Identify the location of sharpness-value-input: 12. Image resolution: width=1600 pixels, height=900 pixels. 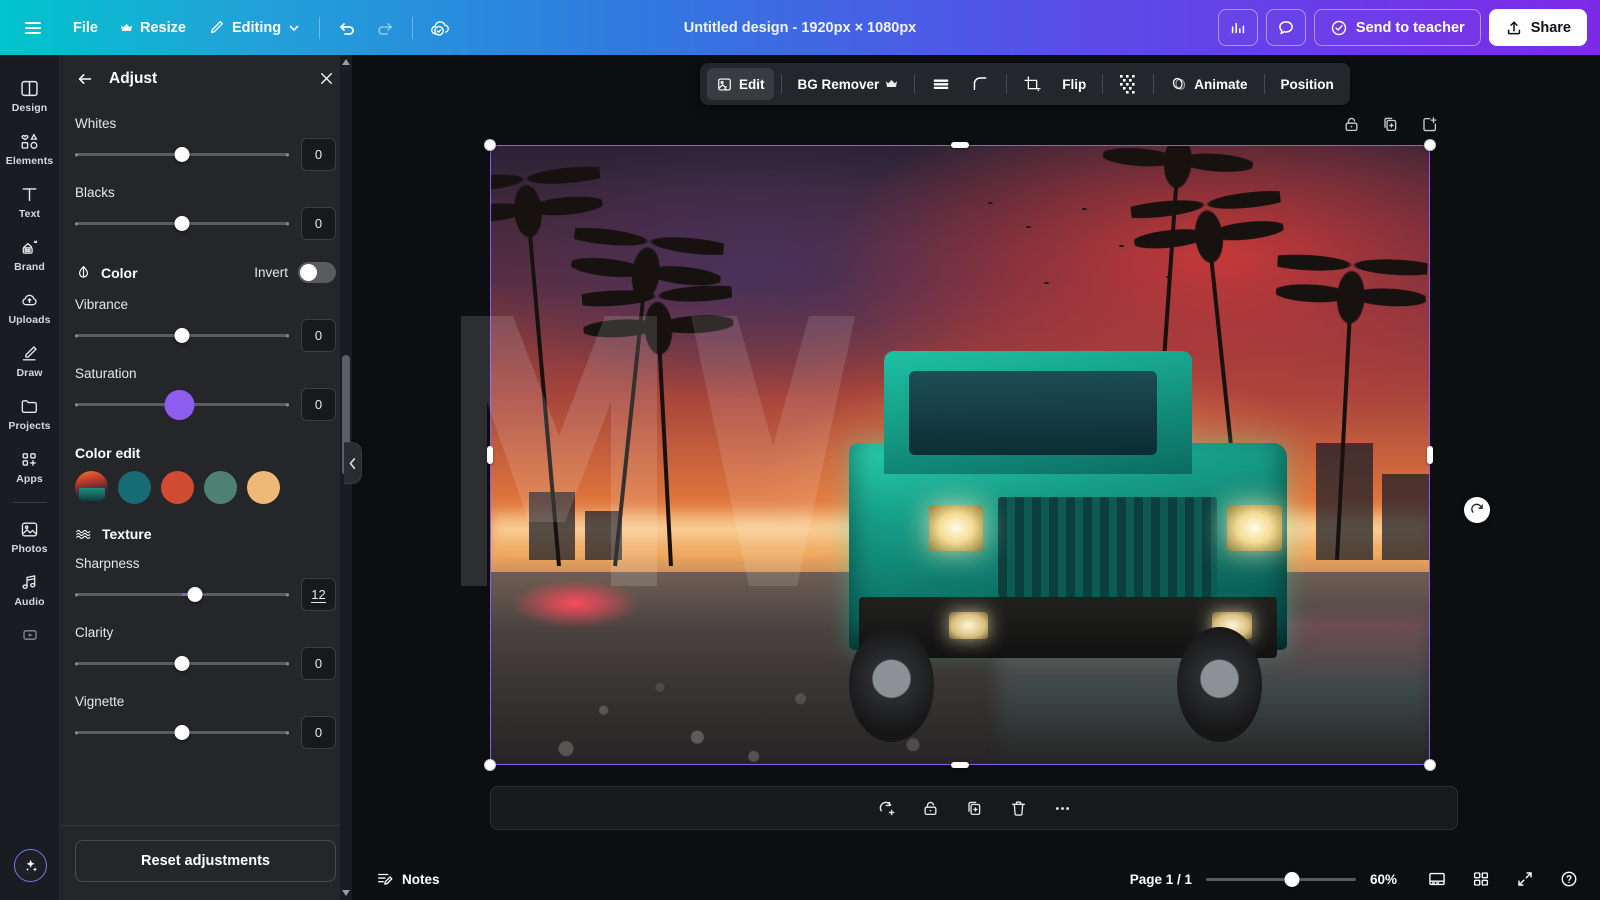
(318, 594).